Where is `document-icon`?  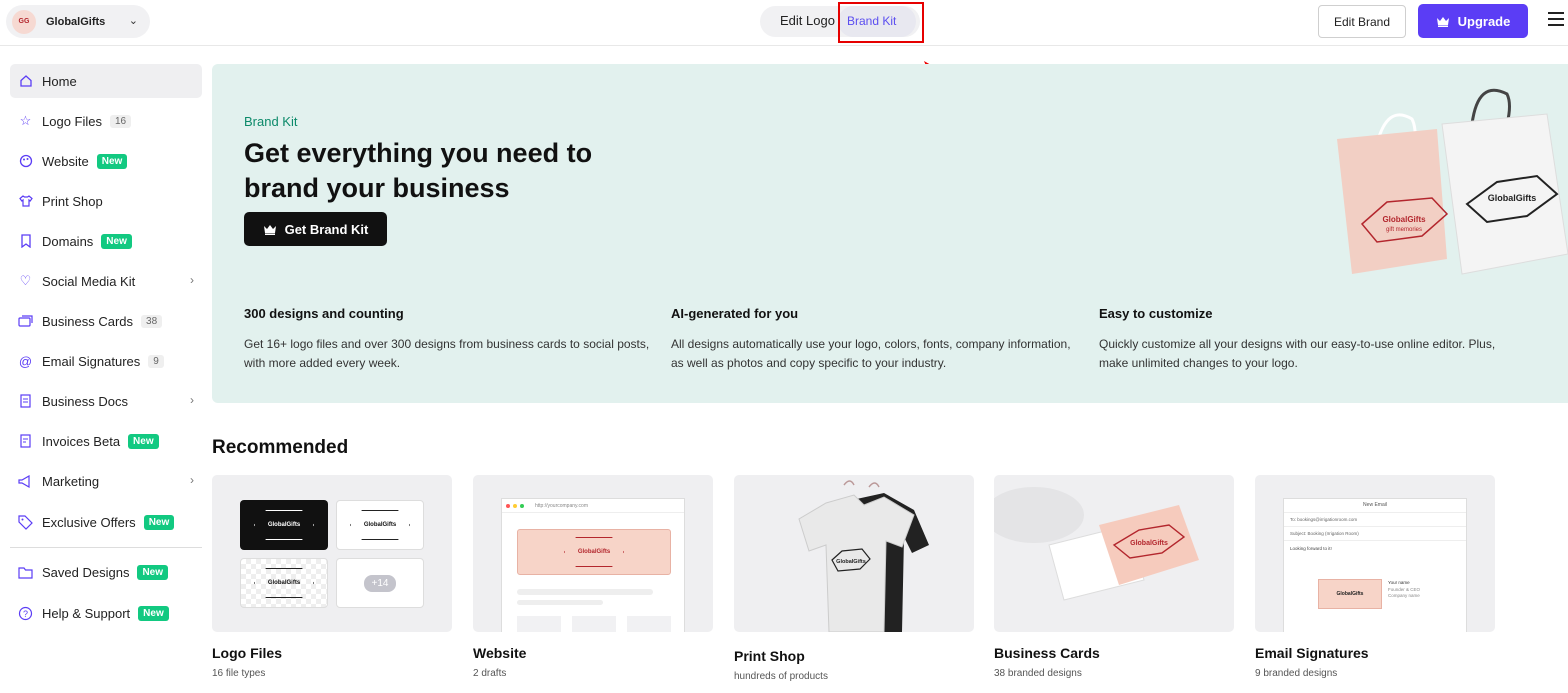 document-icon is located at coordinates (25, 401).